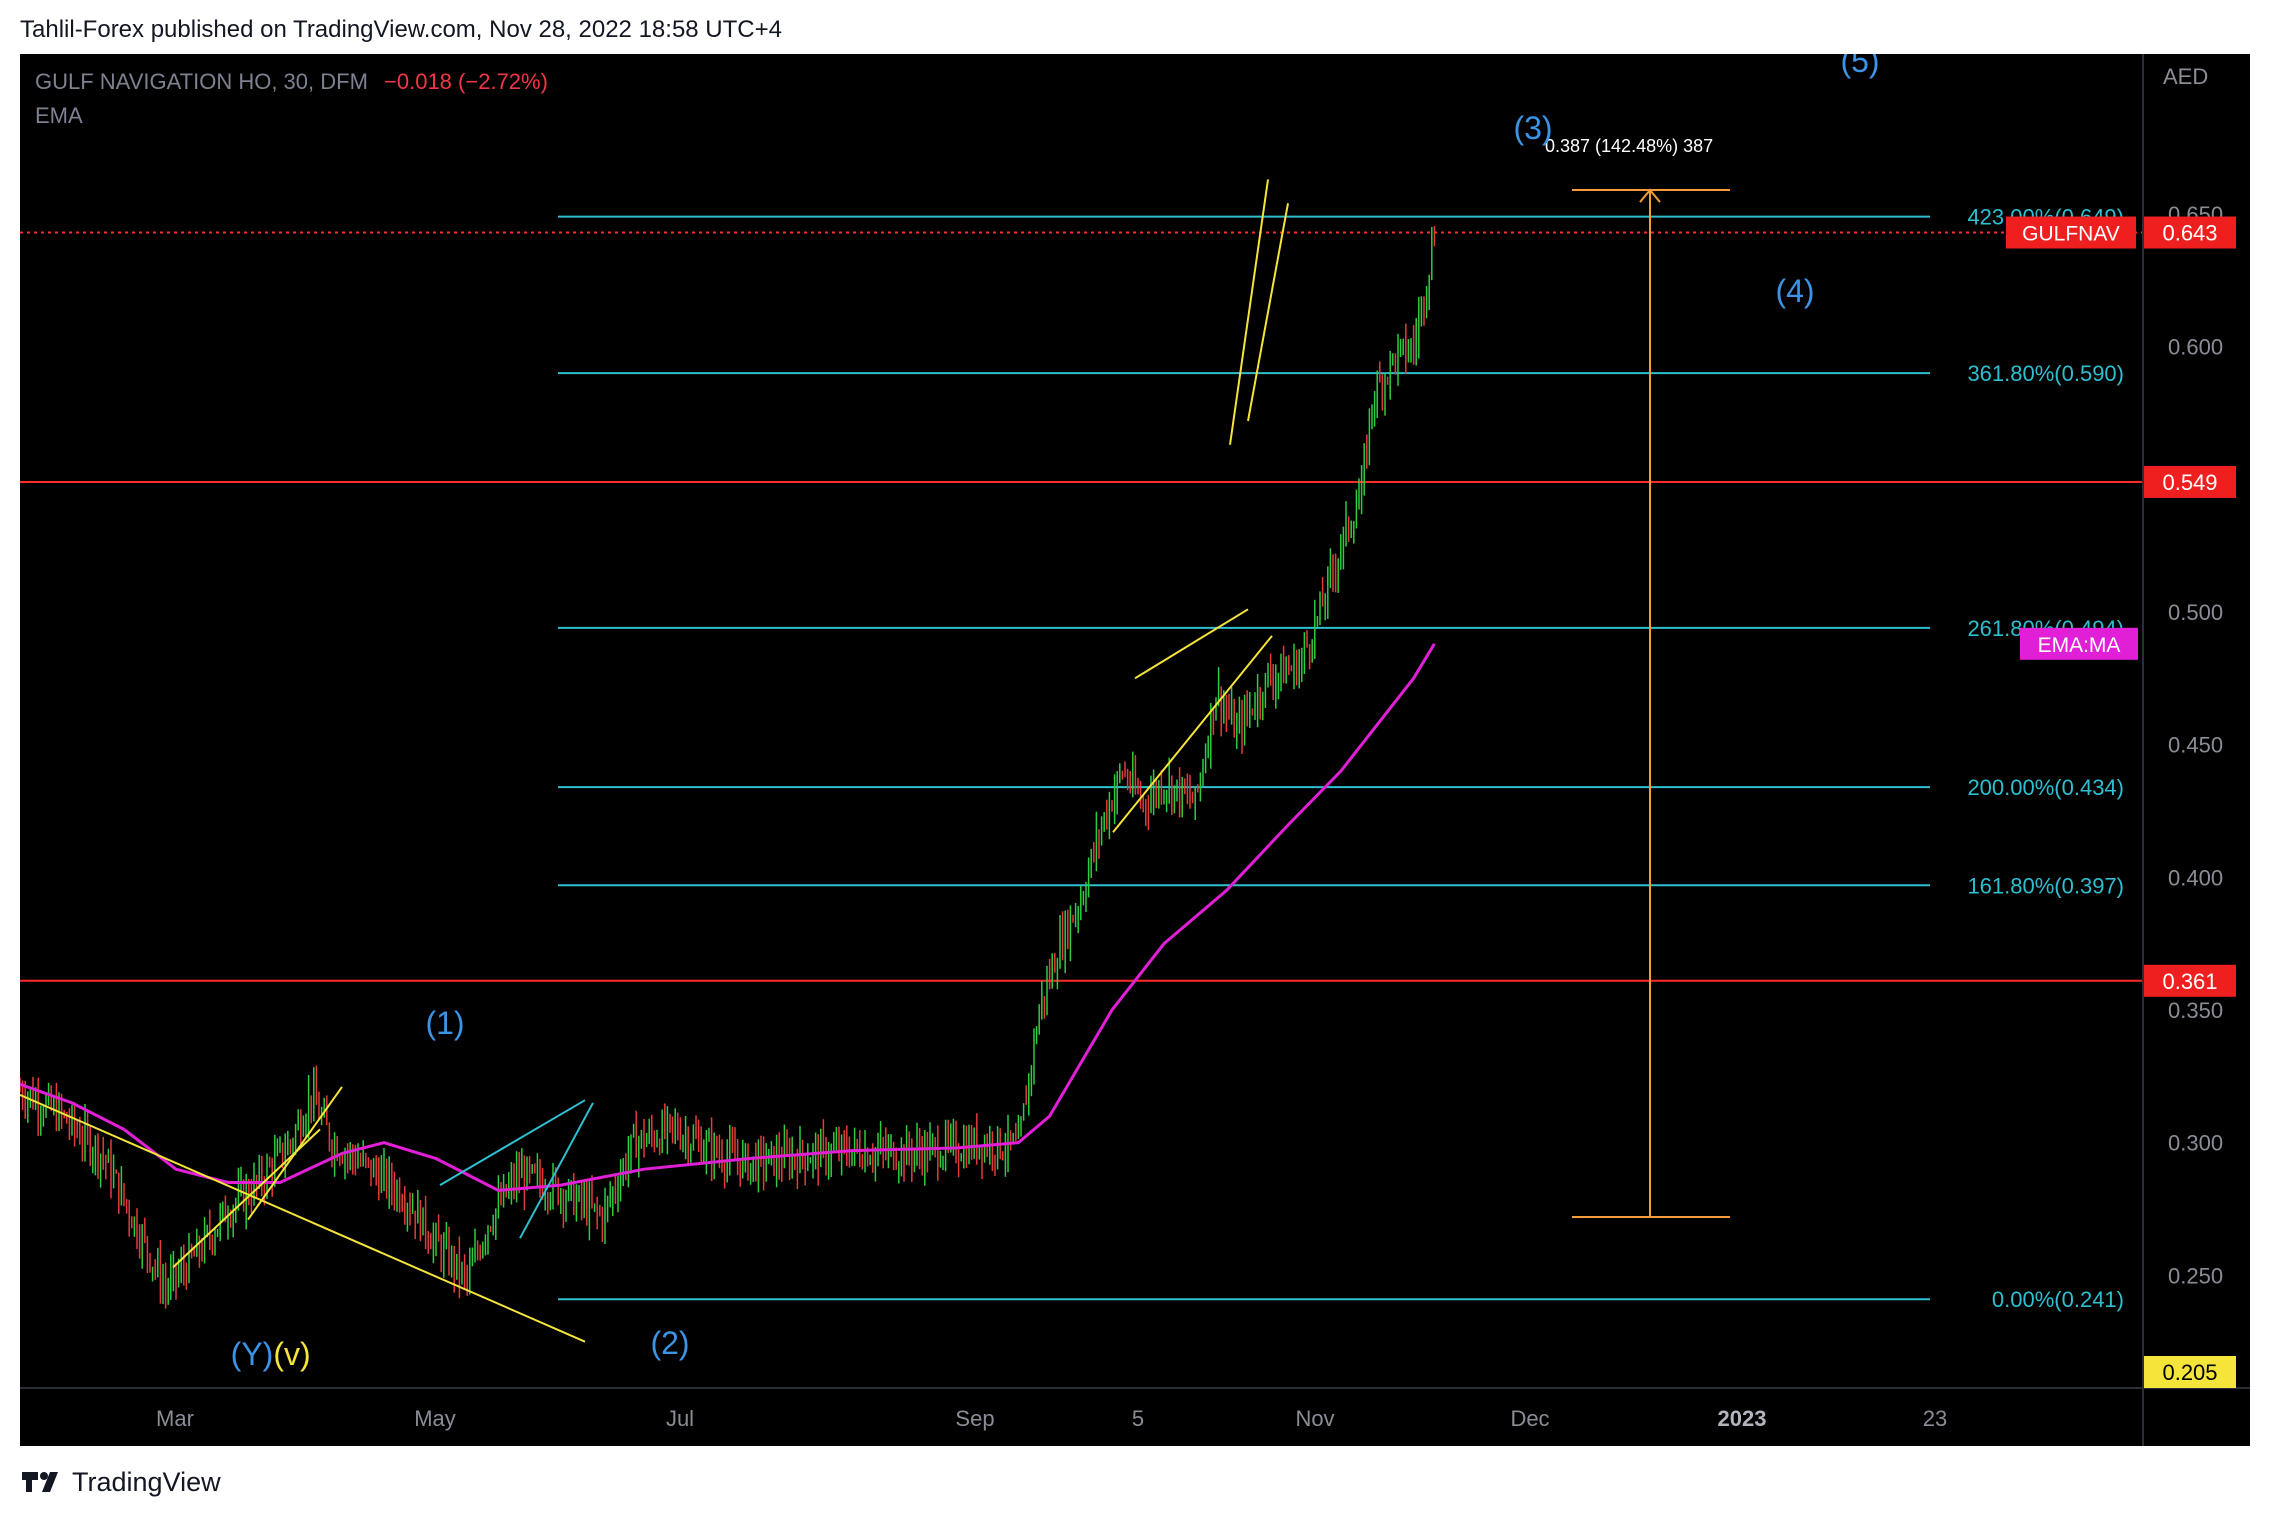 Image resolution: width=2270 pixels, height=1516 pixels. Describe the element at coordinates (2189, 482) in the screenshot. I see `price-badge-text: 0.549` at that location.